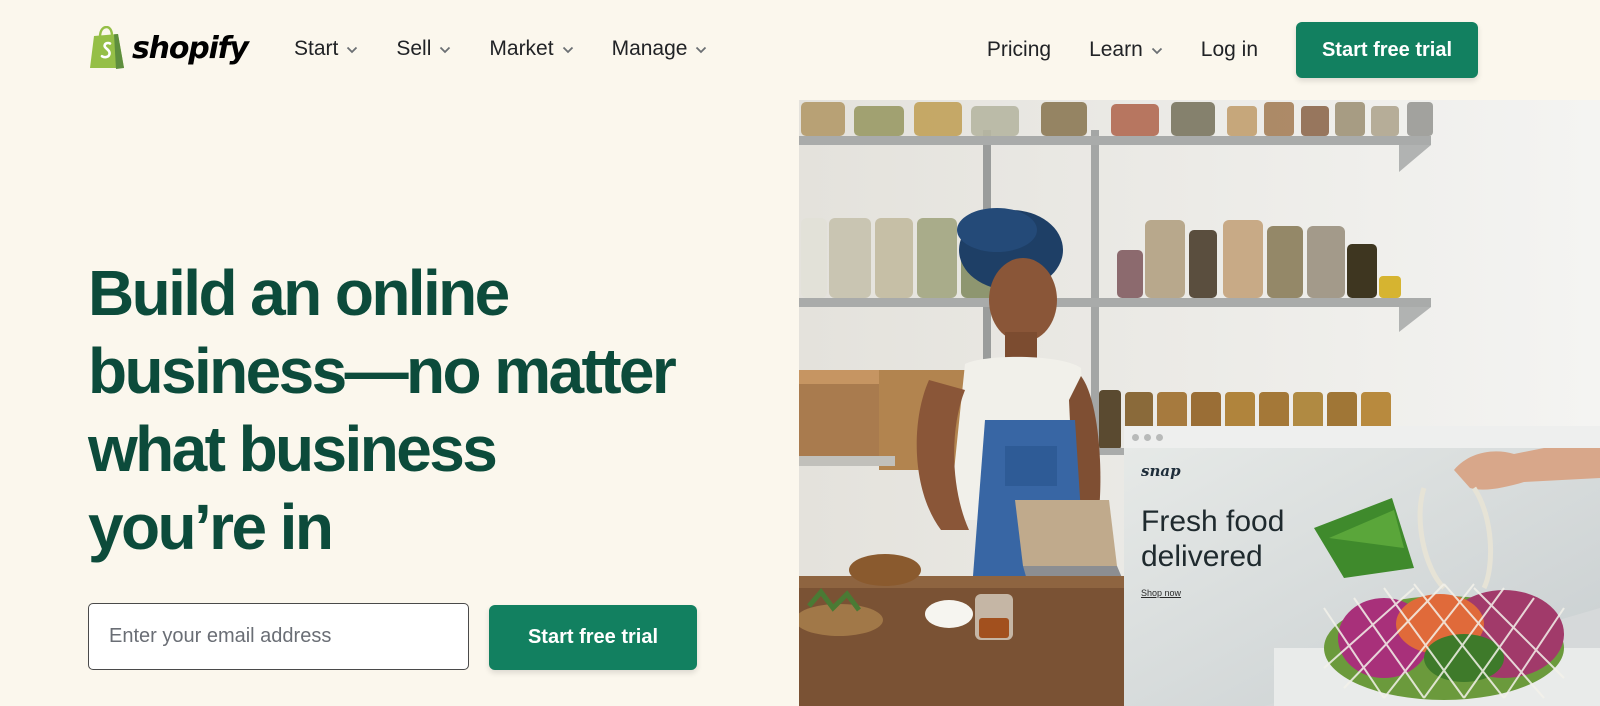  I want to click on store-preview-body: snap Fresh food delivered Shop now, so click(1362, 577).